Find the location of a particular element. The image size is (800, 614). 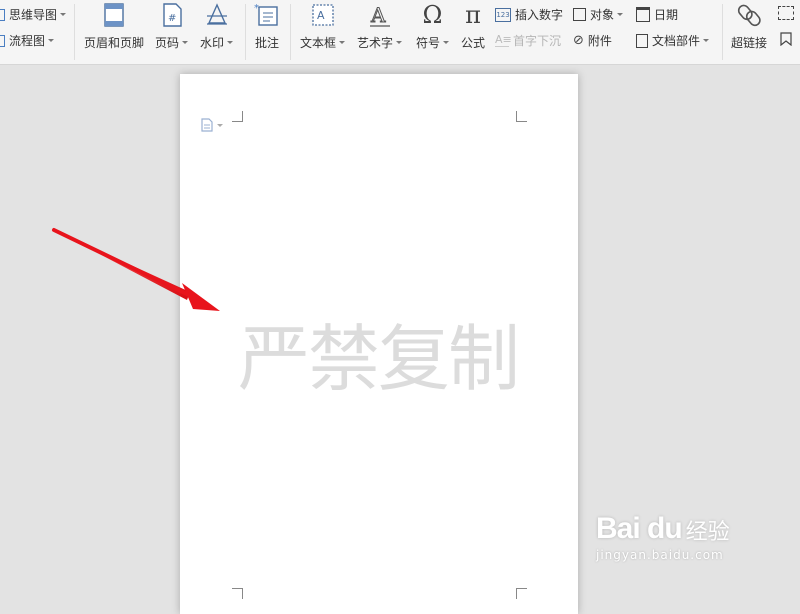

dropcap-label: 首字下沉 is located at coordinates (537, 41).